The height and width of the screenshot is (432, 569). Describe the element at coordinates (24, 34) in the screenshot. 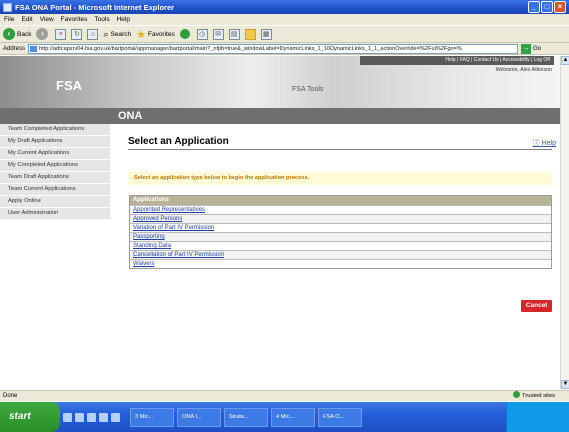

I see `back-label: Back` at that location.